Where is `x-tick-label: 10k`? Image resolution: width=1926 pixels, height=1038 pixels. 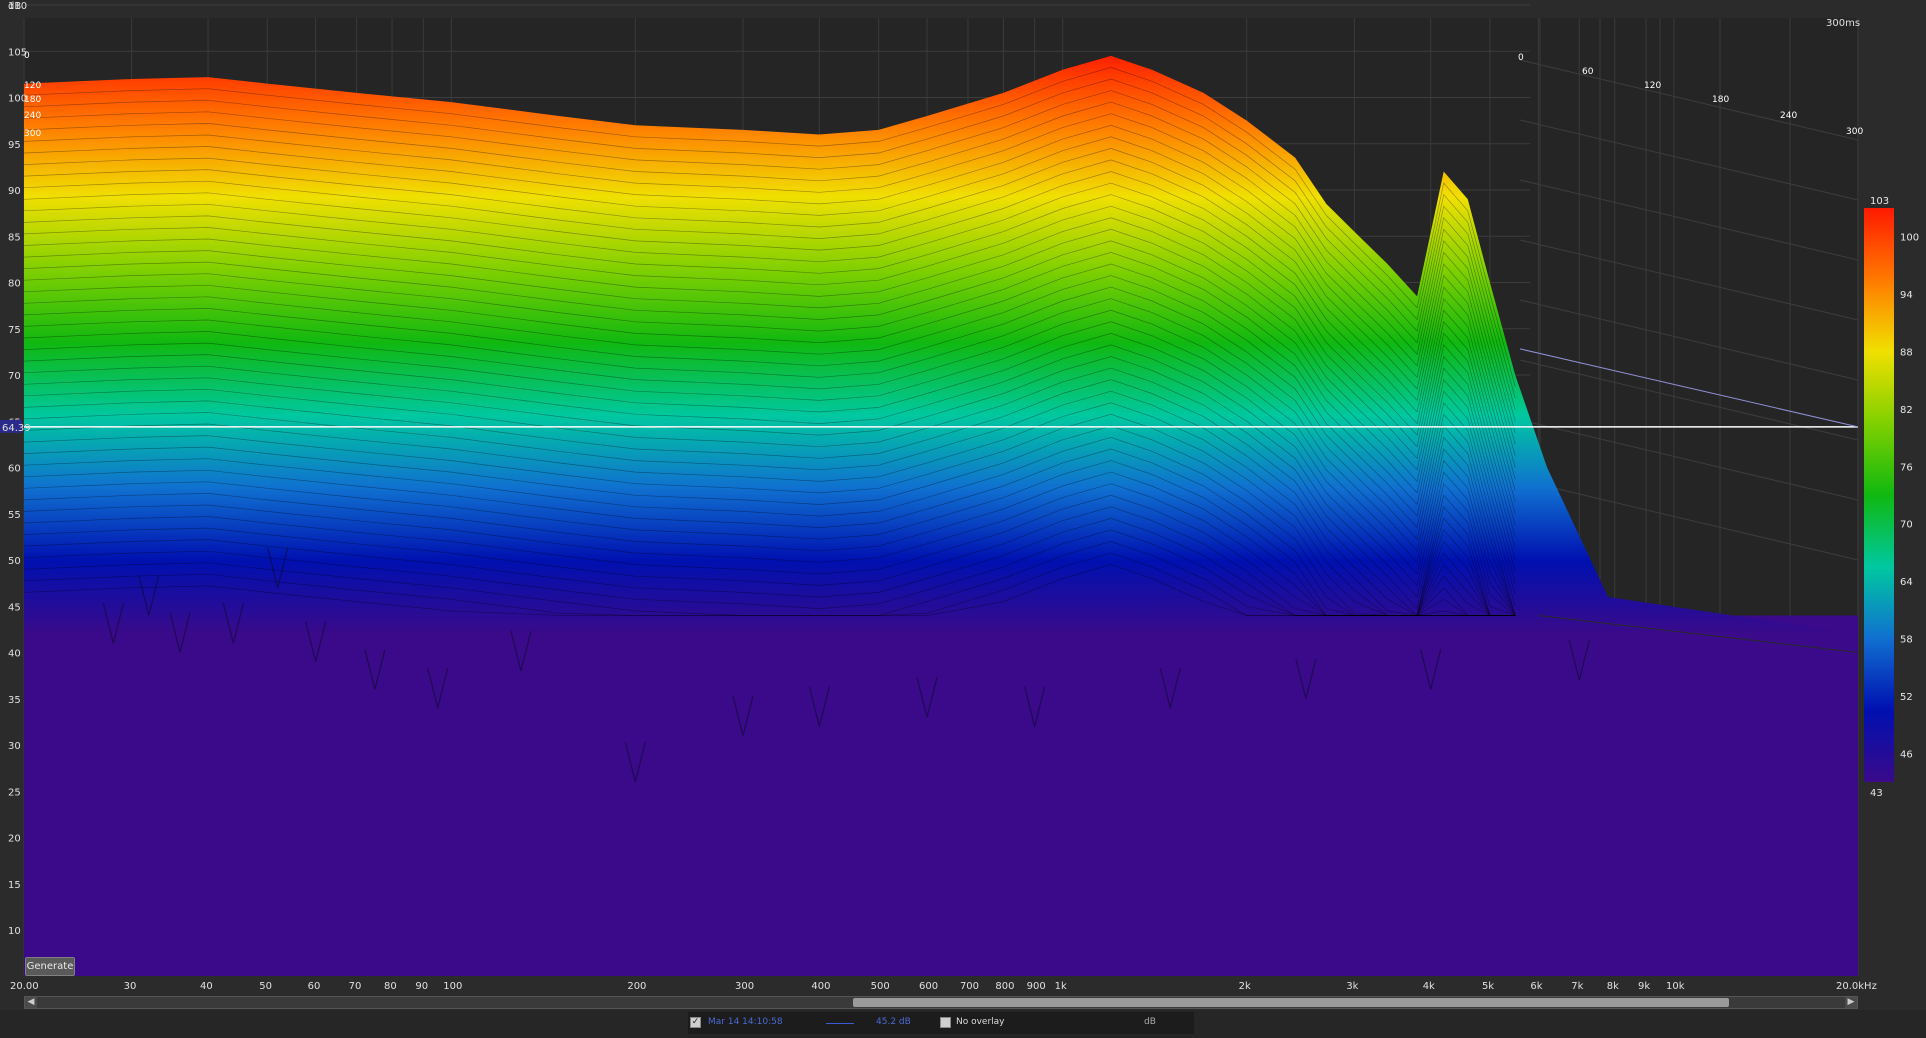 x-tick-label: 10k is located at coordinates (1675, 986).